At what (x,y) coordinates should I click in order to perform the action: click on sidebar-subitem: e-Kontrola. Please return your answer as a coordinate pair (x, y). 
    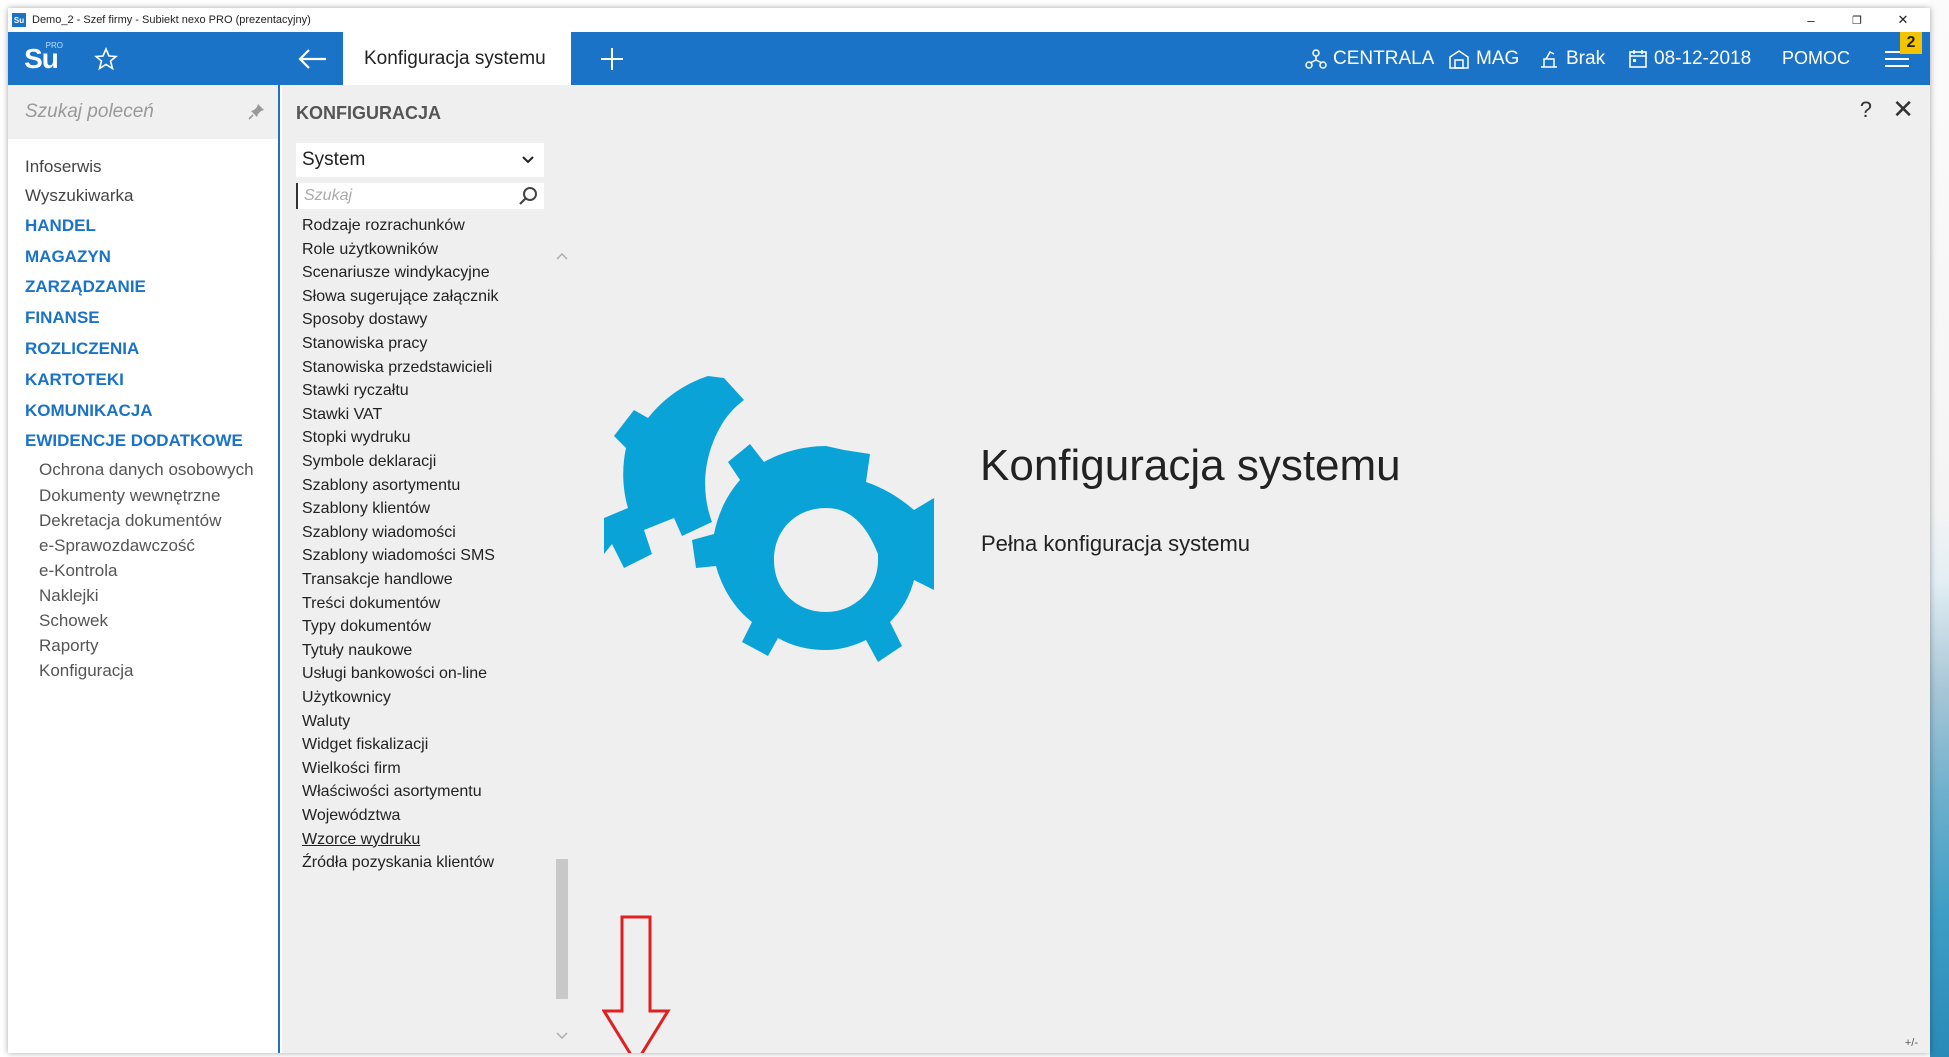
    Looking at the image, I should click on (78, 571).